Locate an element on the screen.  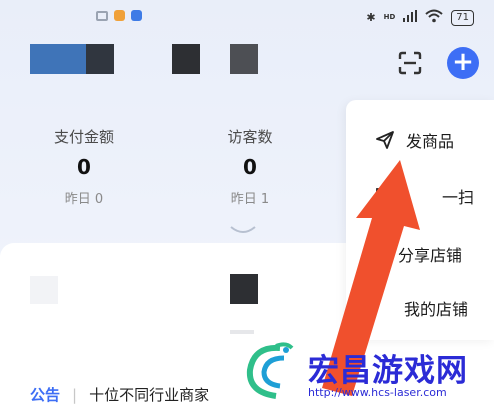
battery-indicator: 71 is located at coordinates (462, 17).